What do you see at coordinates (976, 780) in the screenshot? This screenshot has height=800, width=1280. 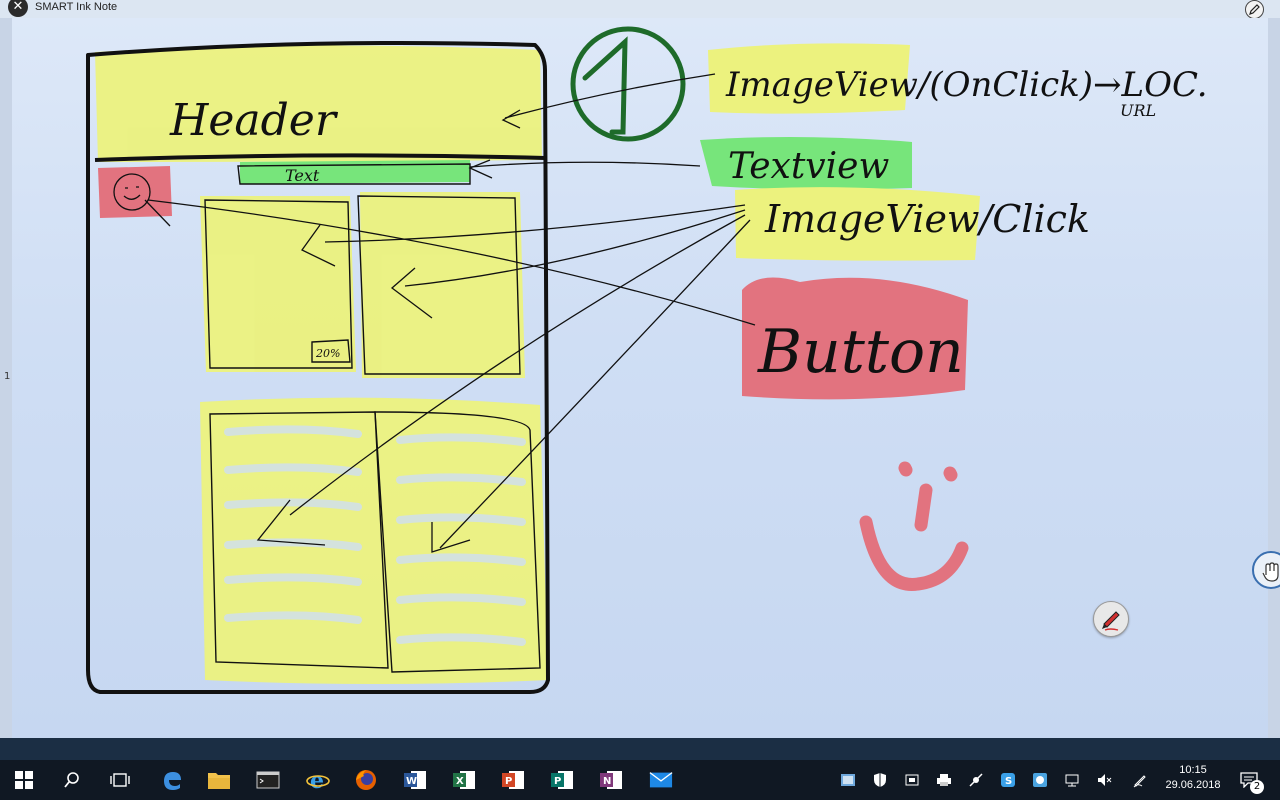 I see `network-tray-icon` at bounding box center [976, 780].